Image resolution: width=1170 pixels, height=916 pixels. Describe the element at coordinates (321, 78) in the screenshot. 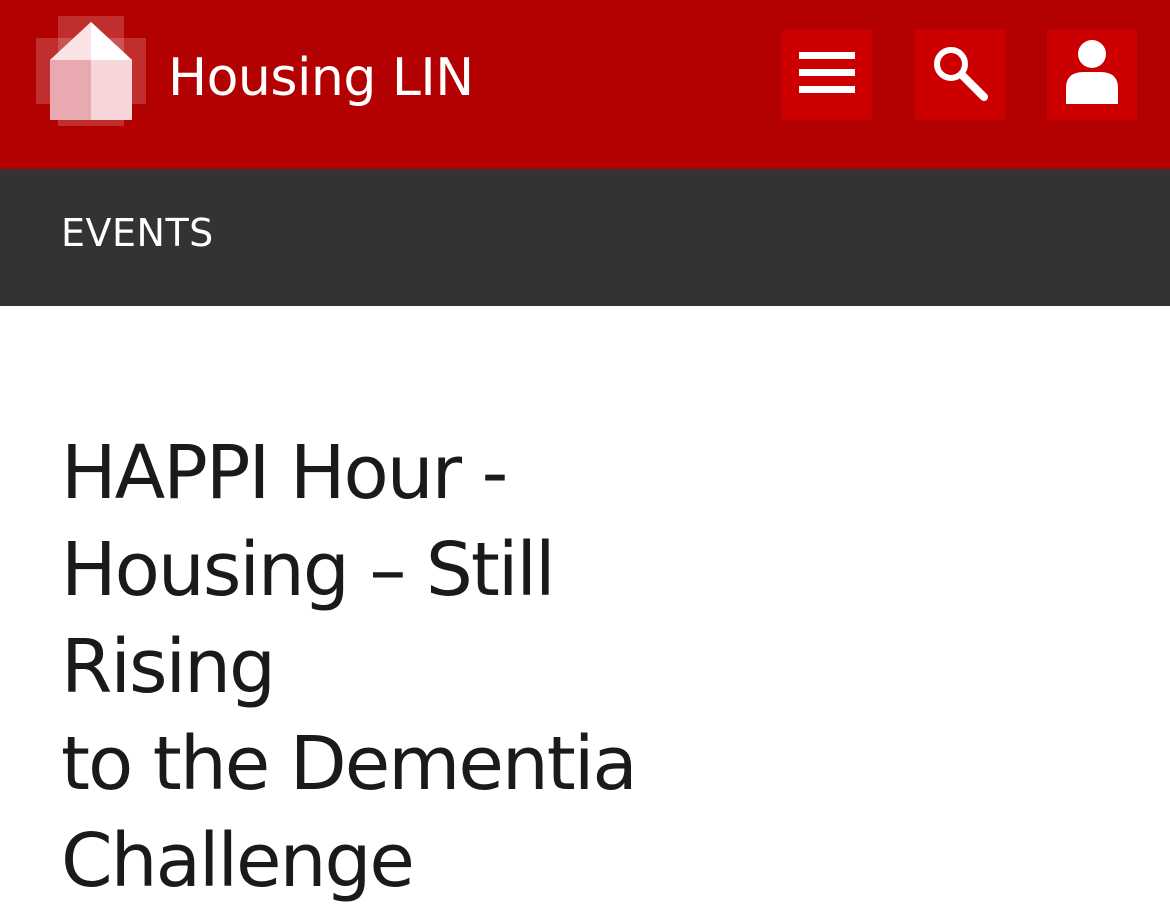

I see `brand-name: Housing LIN` at that location.